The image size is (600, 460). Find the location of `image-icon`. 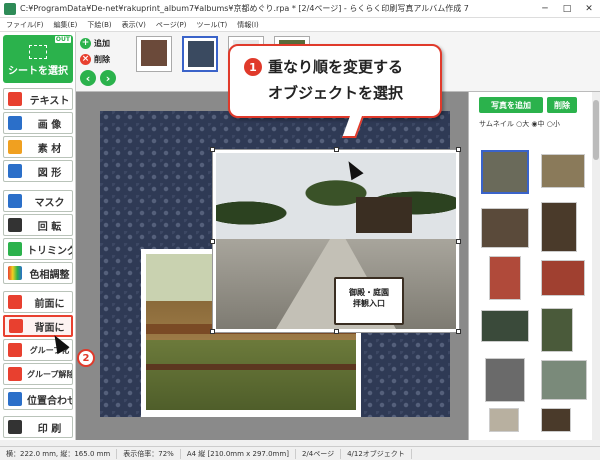

image-icon is located at coordinates (15, 123).